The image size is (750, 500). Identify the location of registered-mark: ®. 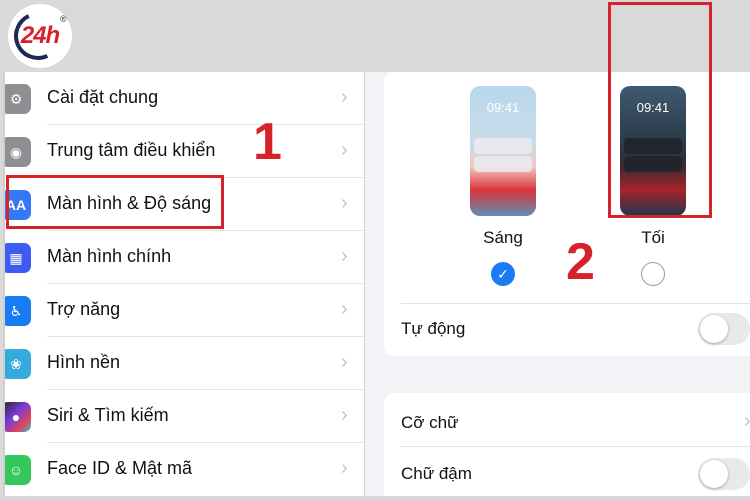
(63, 19).